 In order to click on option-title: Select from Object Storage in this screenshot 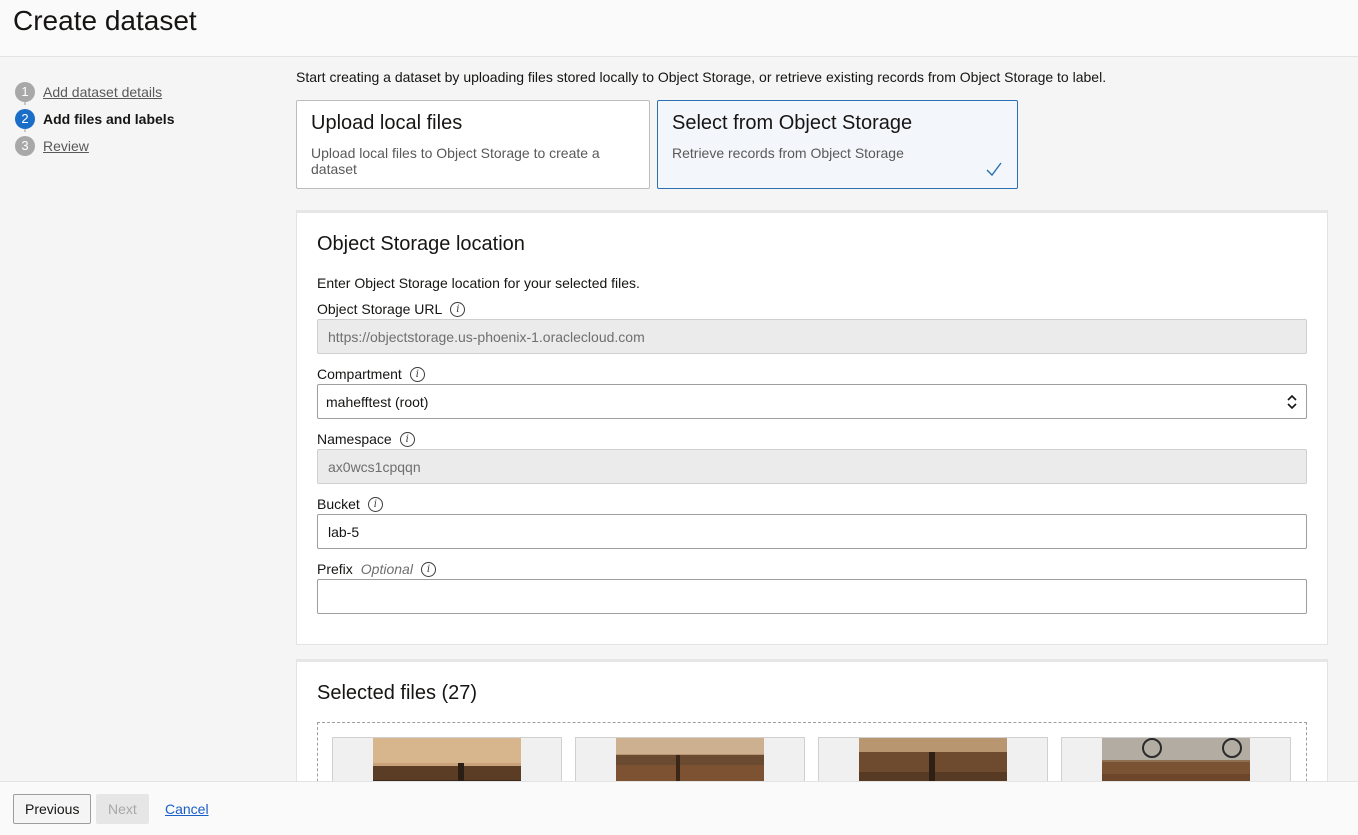, I will do `click(792, 123)`.